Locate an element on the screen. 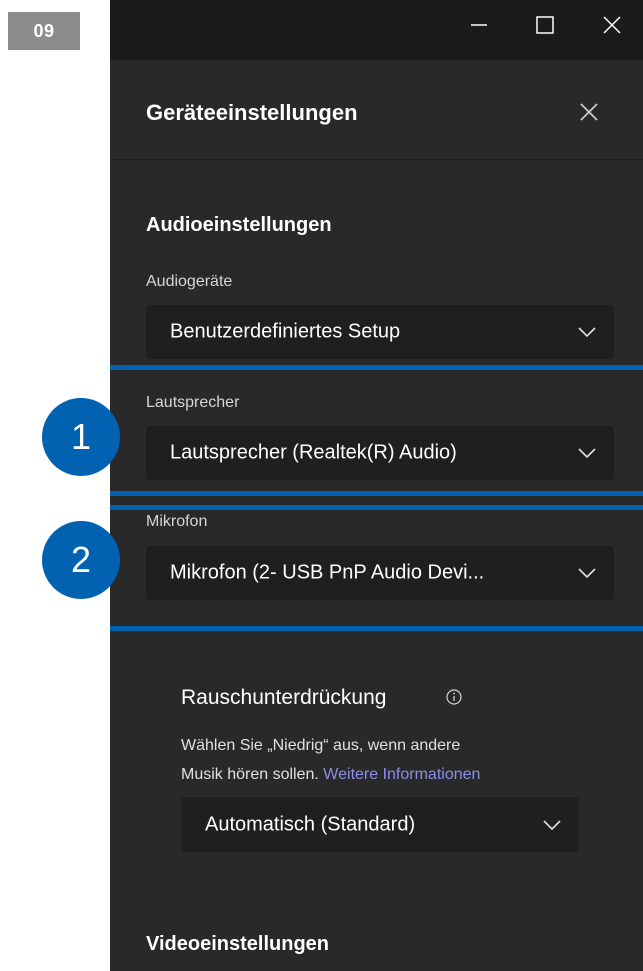 The image size is (643, 971). noise-suppression-value: Automatisch (Standard) is located at coordinates (310, 824).